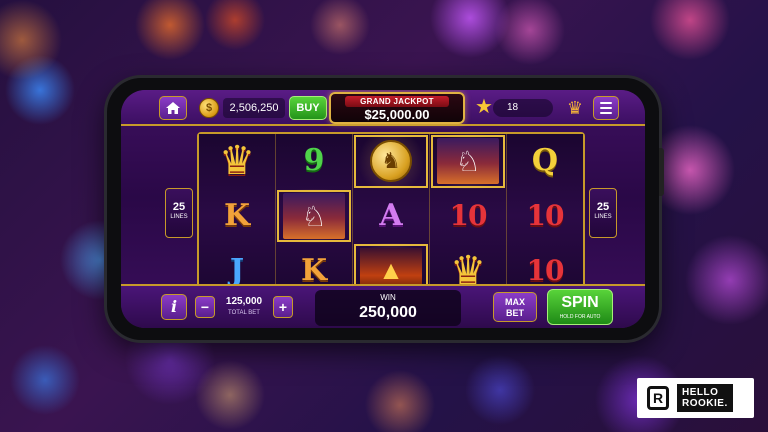 The height and width of the screenshot is (432, 768). What do you see at coordinates (205, 307) in the screenshot?
I see `decrease-bet-button: −` at bounding box center [205, 307].